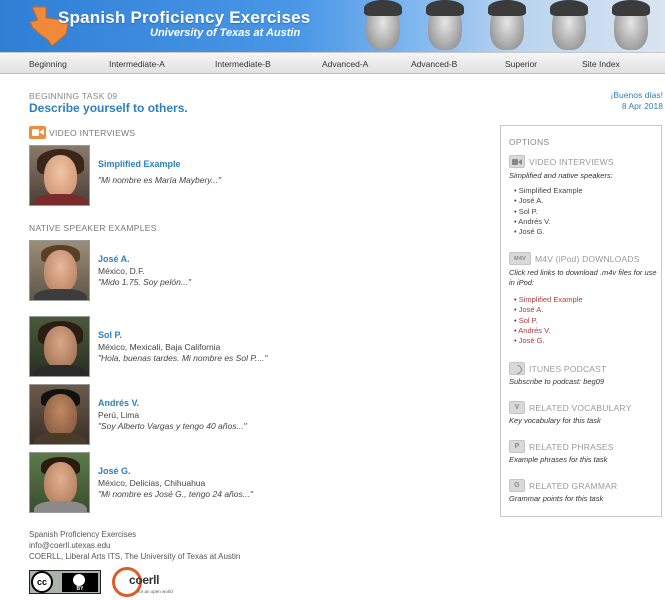 The height and width of the screenshot is (600, 665). I want to click on footer-site-name: Spanish Proficiency Exercises, so click(83, 534).